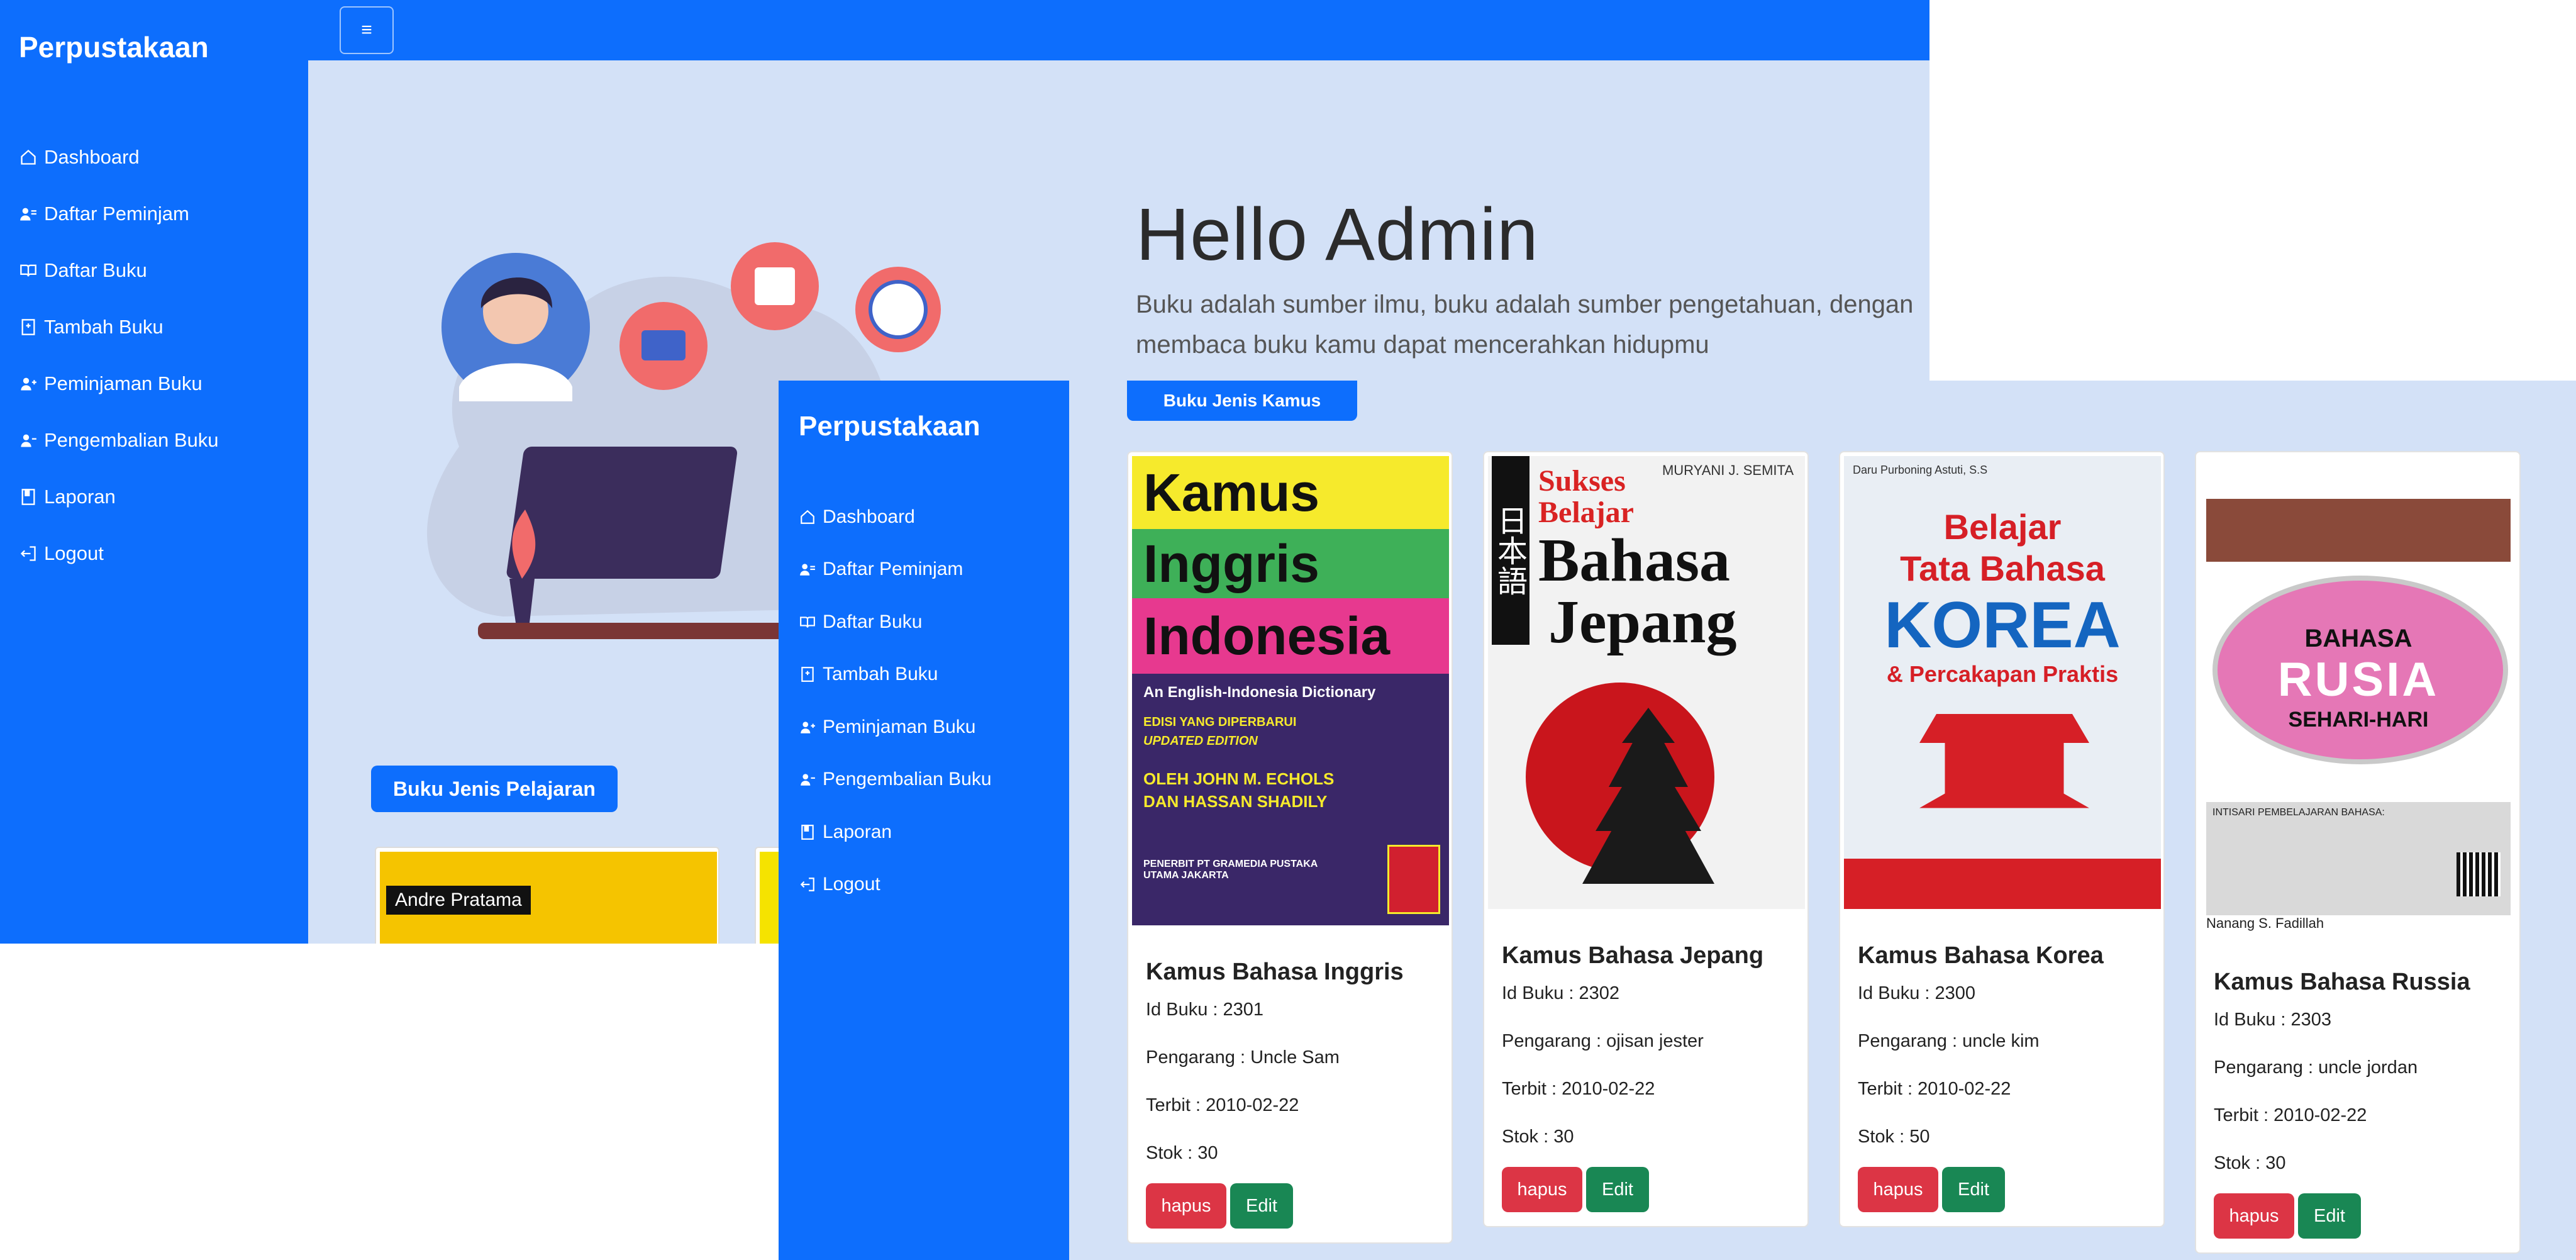 Image resolution: width=2576 pixels, height=1260 pixels. I want to click on sidebar-item-label: Laporan, so click(80, 497).